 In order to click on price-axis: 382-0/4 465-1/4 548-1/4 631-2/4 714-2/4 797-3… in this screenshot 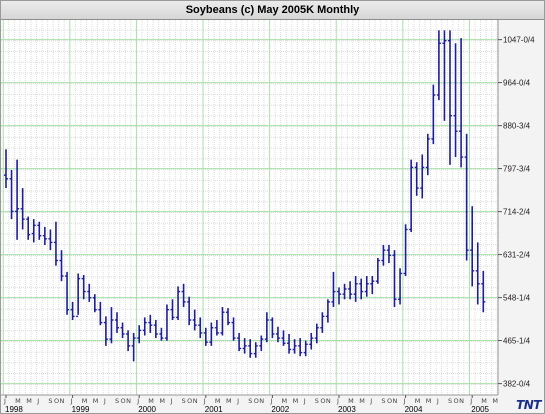, I will do `click(516, 212)`.